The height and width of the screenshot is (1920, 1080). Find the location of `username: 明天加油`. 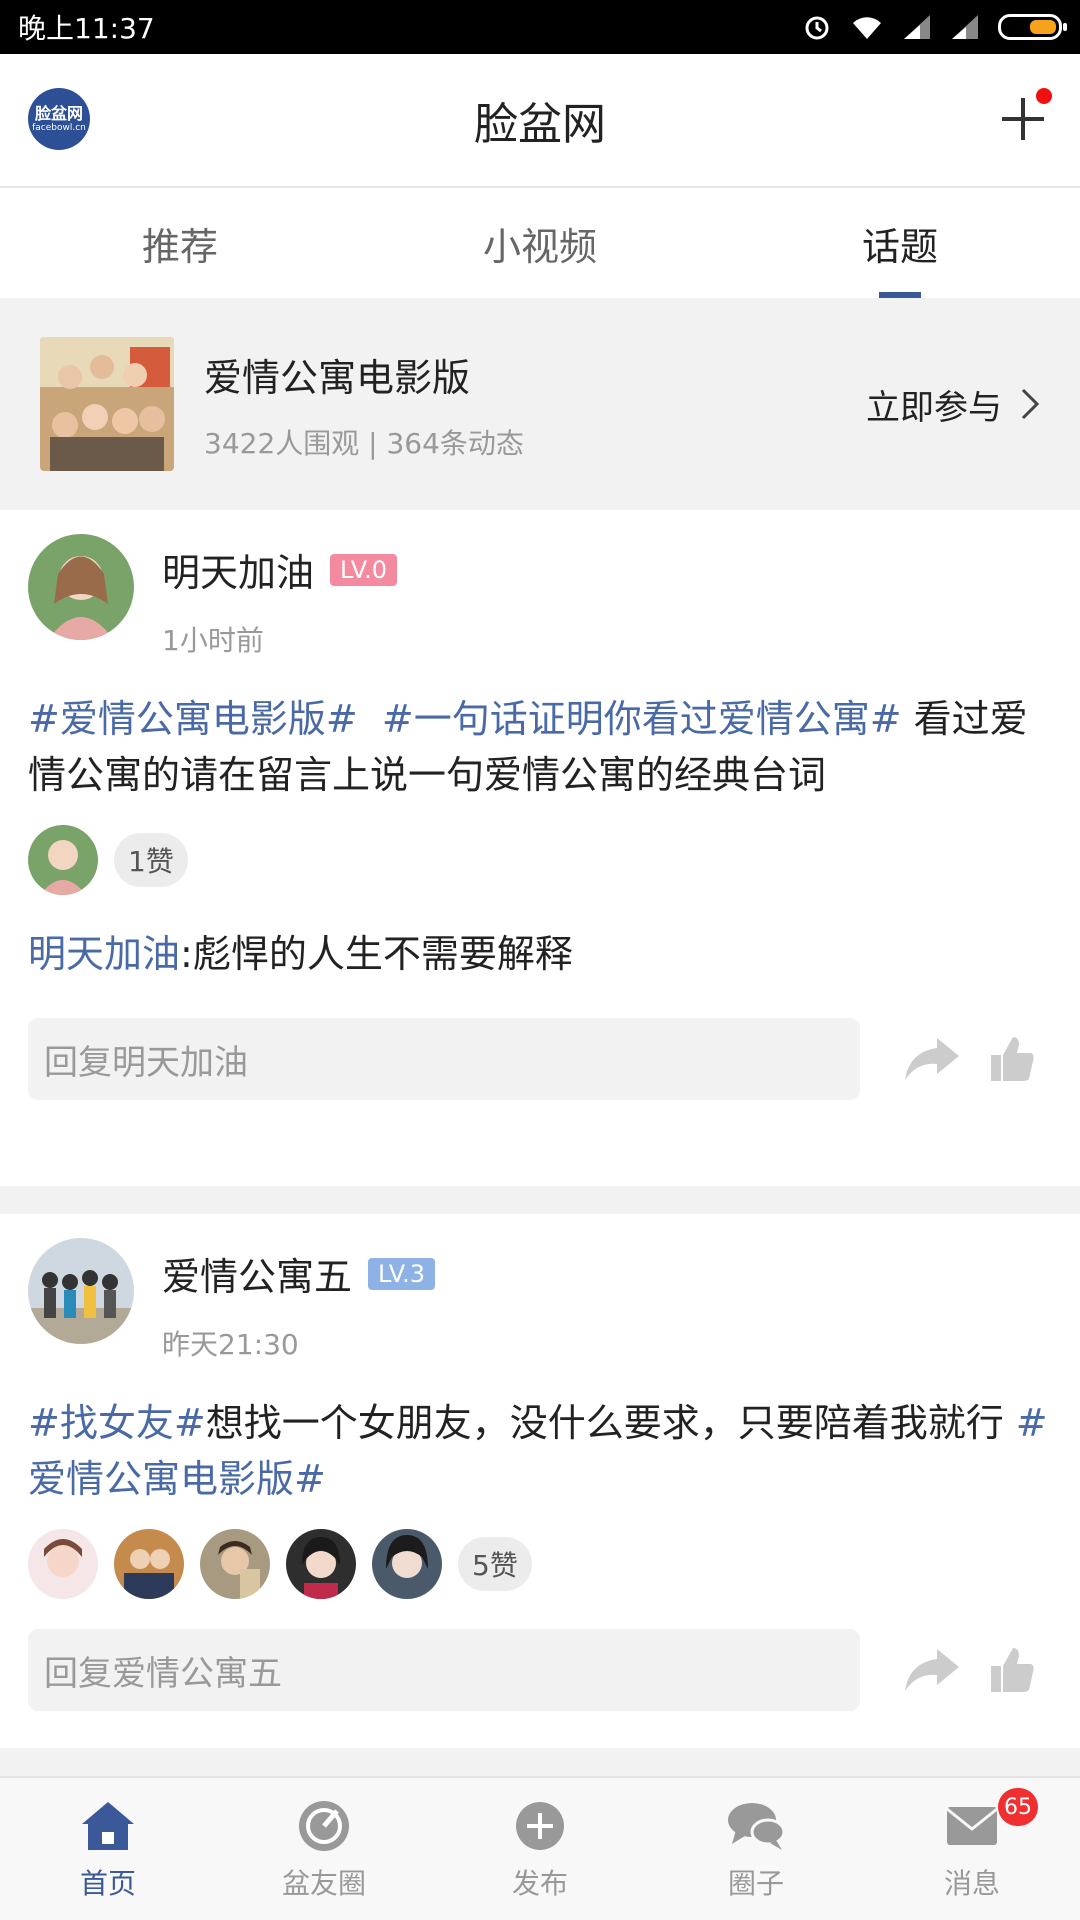

username: 明天加油 is located at coordinates (238, 569).